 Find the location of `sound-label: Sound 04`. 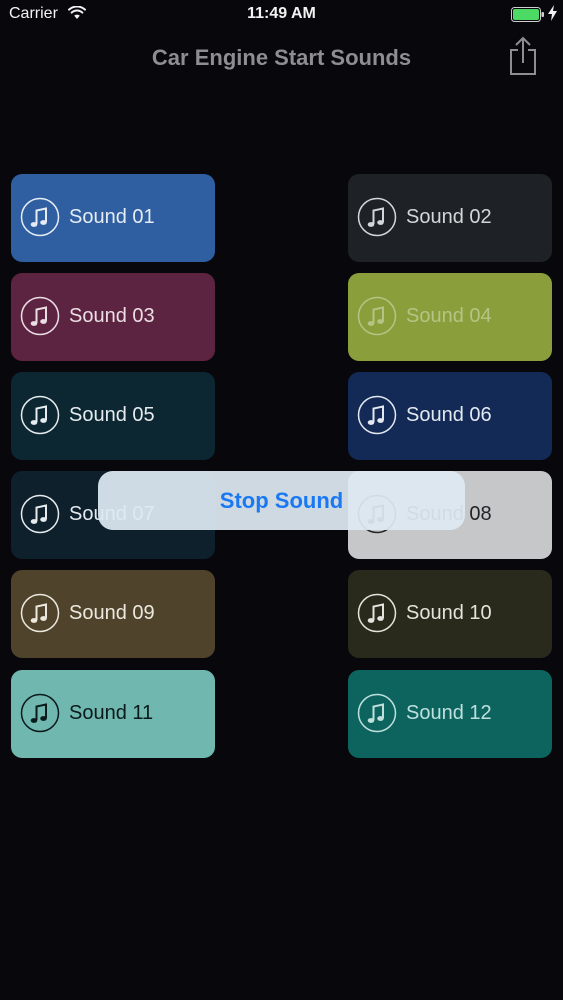

sound-label: Sound 04 is located at coordinates (449, 316).